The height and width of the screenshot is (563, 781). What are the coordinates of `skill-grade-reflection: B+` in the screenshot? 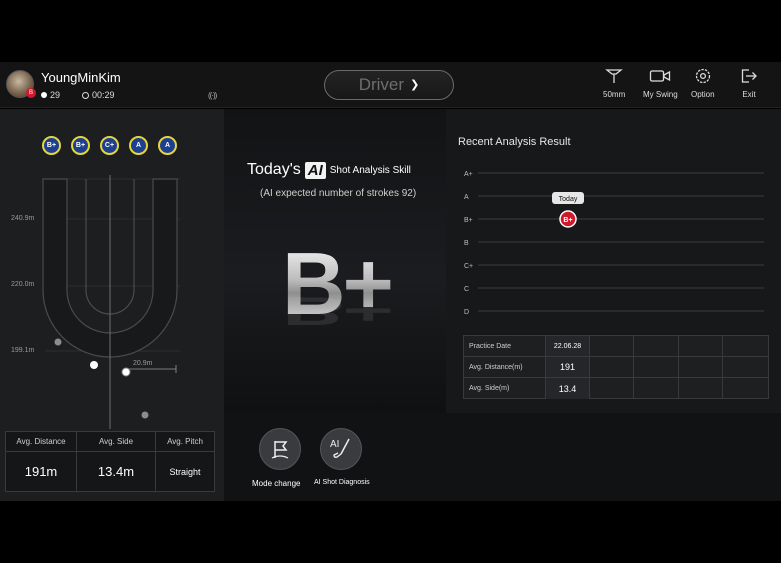 It's located at (336, 311).